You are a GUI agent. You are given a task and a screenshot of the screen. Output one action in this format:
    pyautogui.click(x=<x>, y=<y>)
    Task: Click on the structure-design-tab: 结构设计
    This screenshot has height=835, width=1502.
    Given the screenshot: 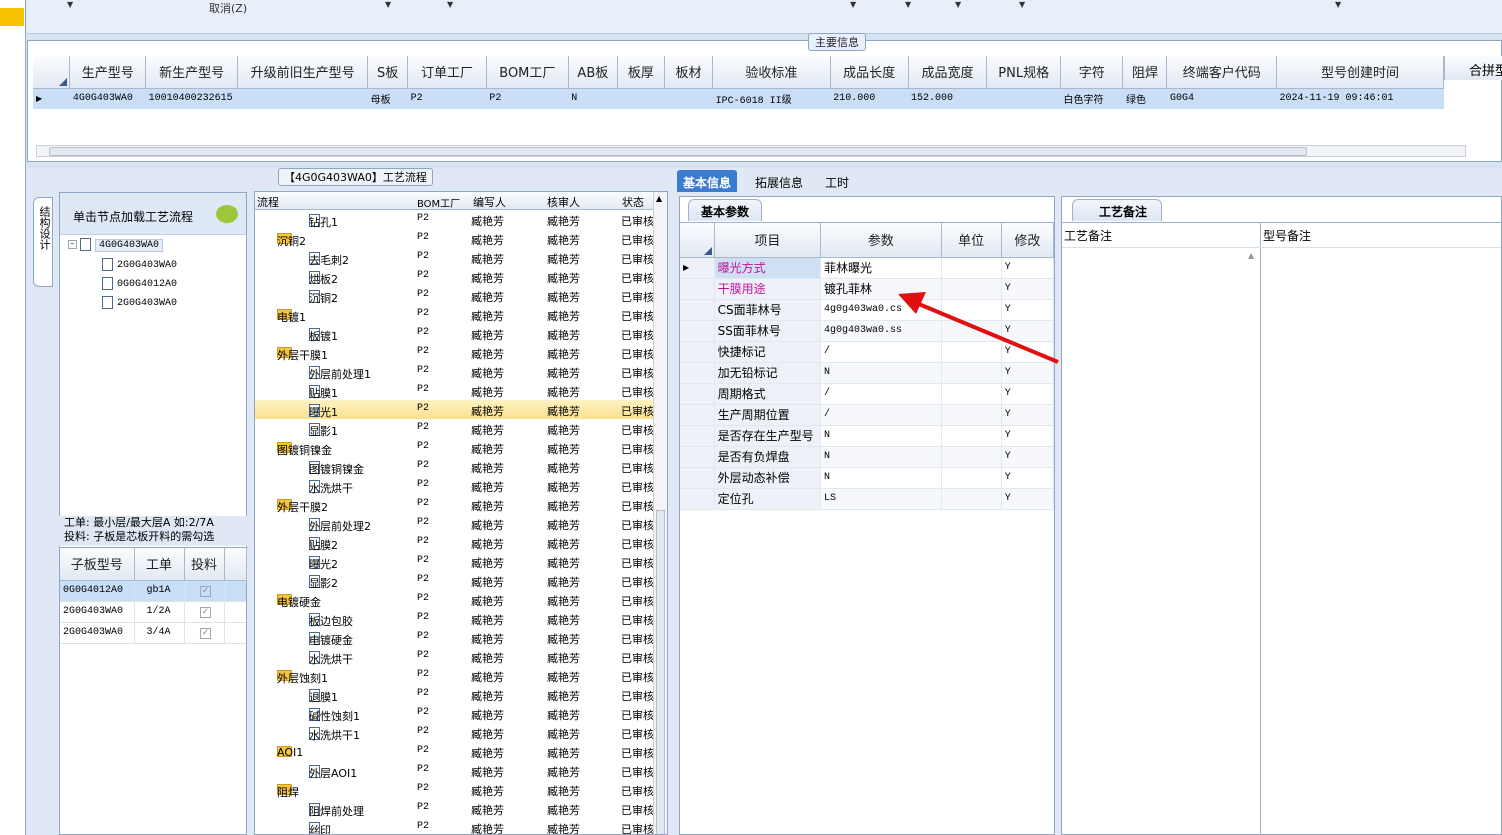 What is the action you would take?
    pyautogui.click(x=43, y=242)
    